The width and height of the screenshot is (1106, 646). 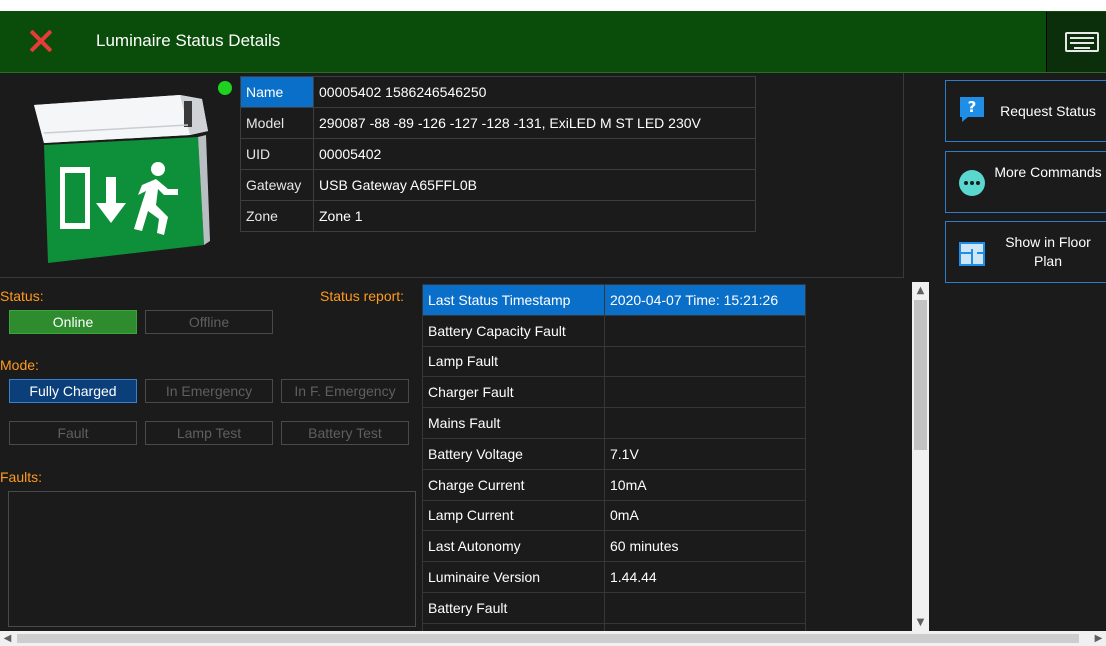 I want to click on horizontal-scrollbar: ◀ ▶, so click(x=553, y=638).